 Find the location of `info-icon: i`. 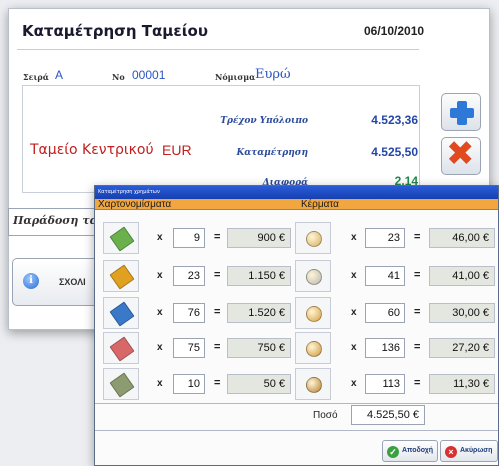

info-icon: i is located at coordinates (31, 281).